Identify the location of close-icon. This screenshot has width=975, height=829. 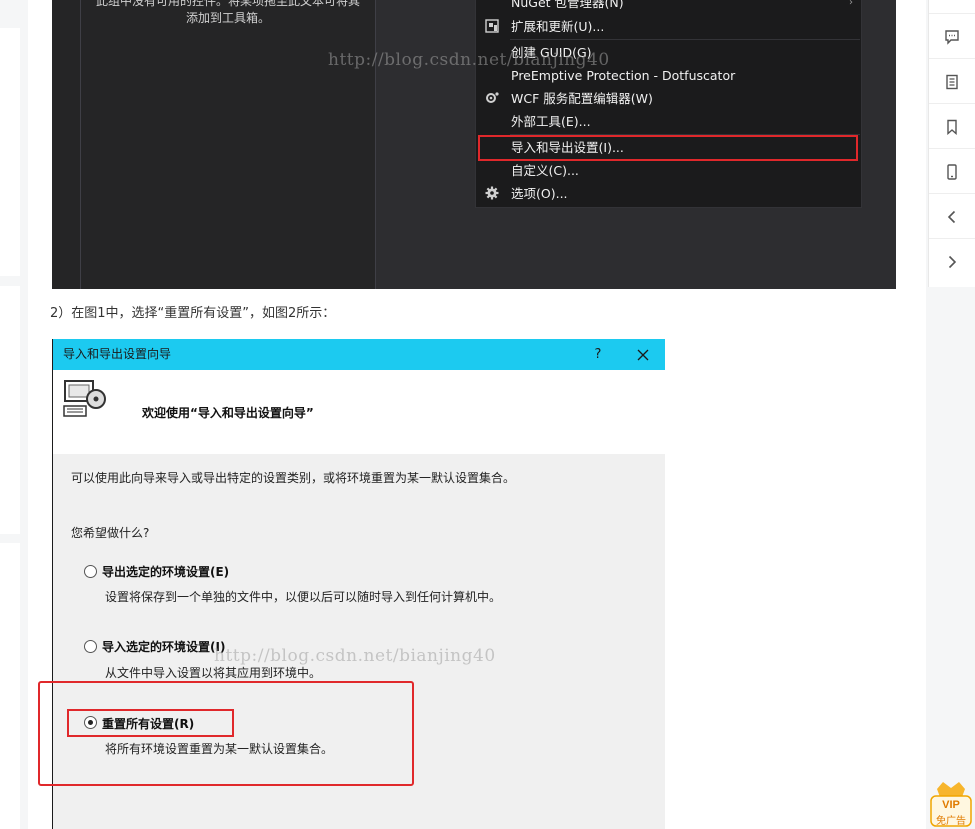
(643, 355).